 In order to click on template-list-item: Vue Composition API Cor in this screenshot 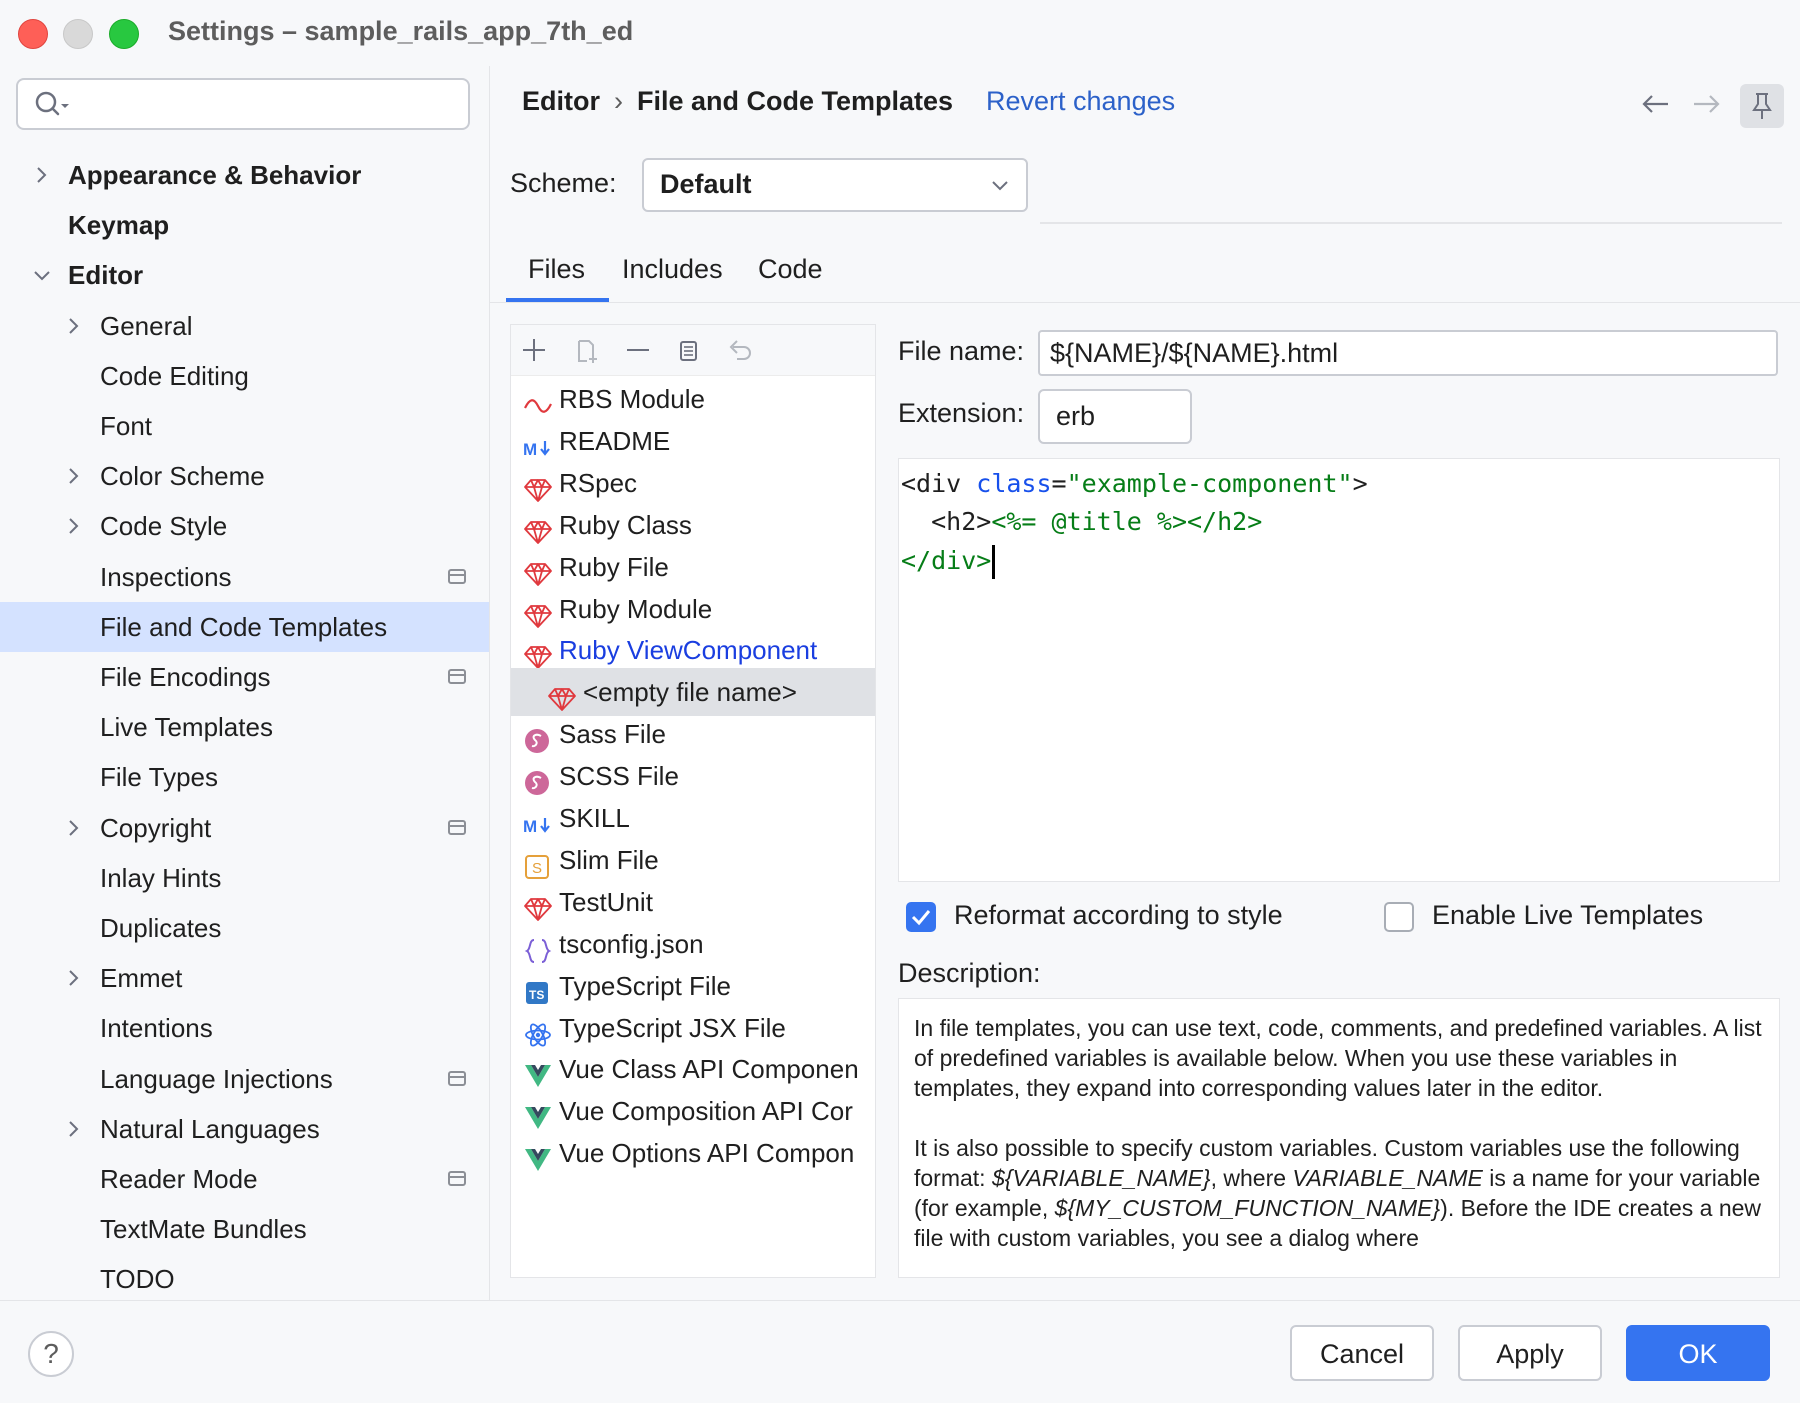, I will do `click(693, 1111)`.